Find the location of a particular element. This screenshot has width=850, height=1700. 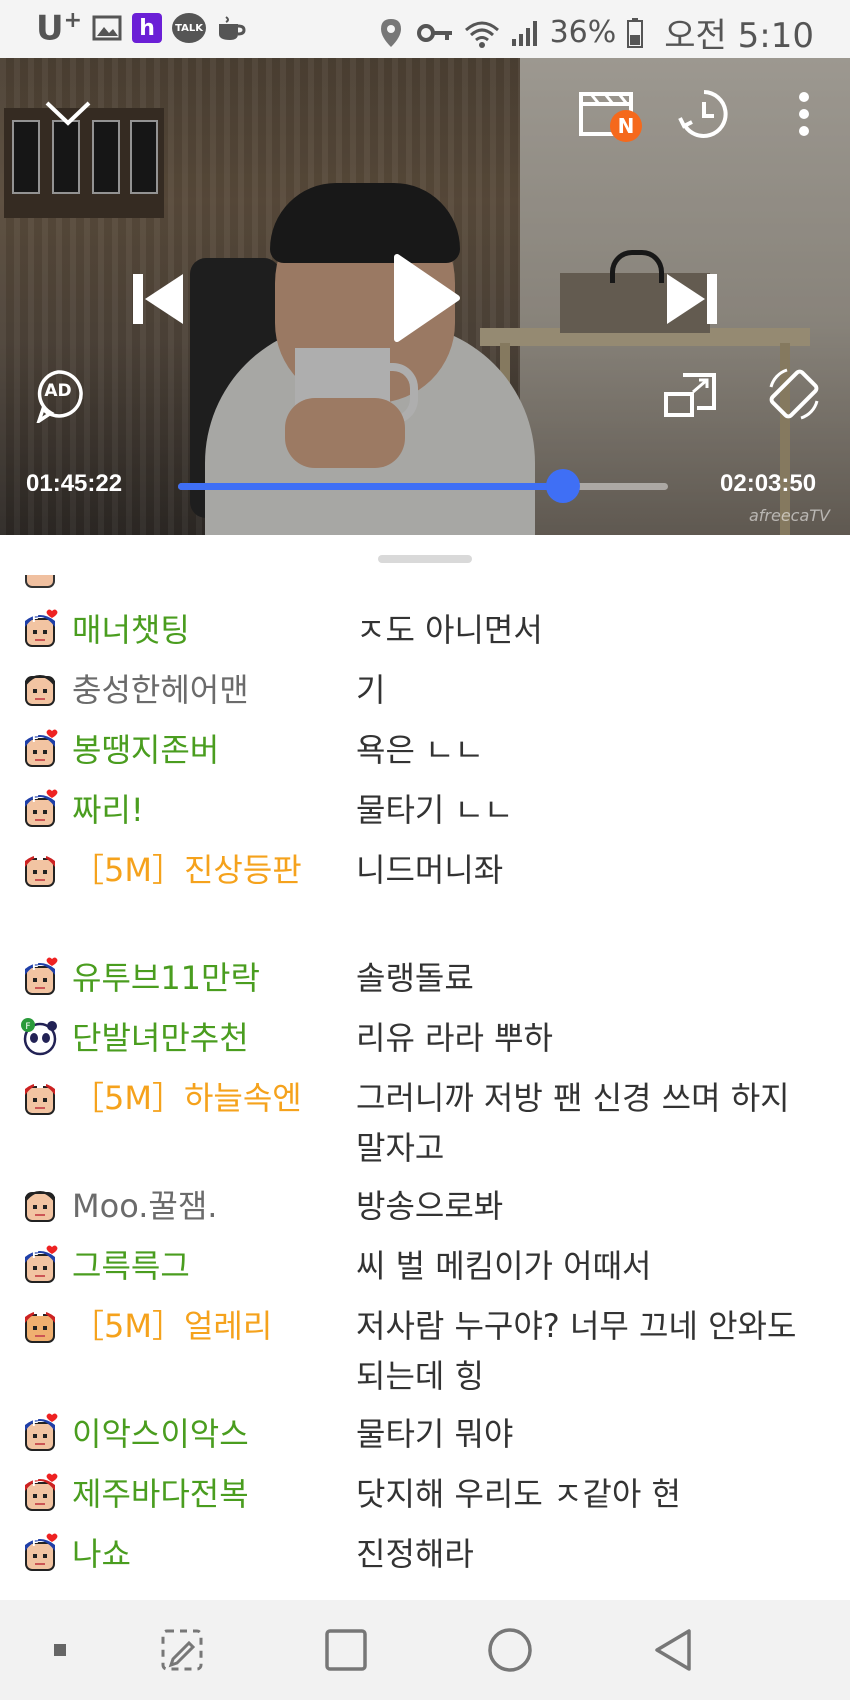

chat-message: Moo.꿀잼. 방송으로봐 is located at coordinates (425, 1211).